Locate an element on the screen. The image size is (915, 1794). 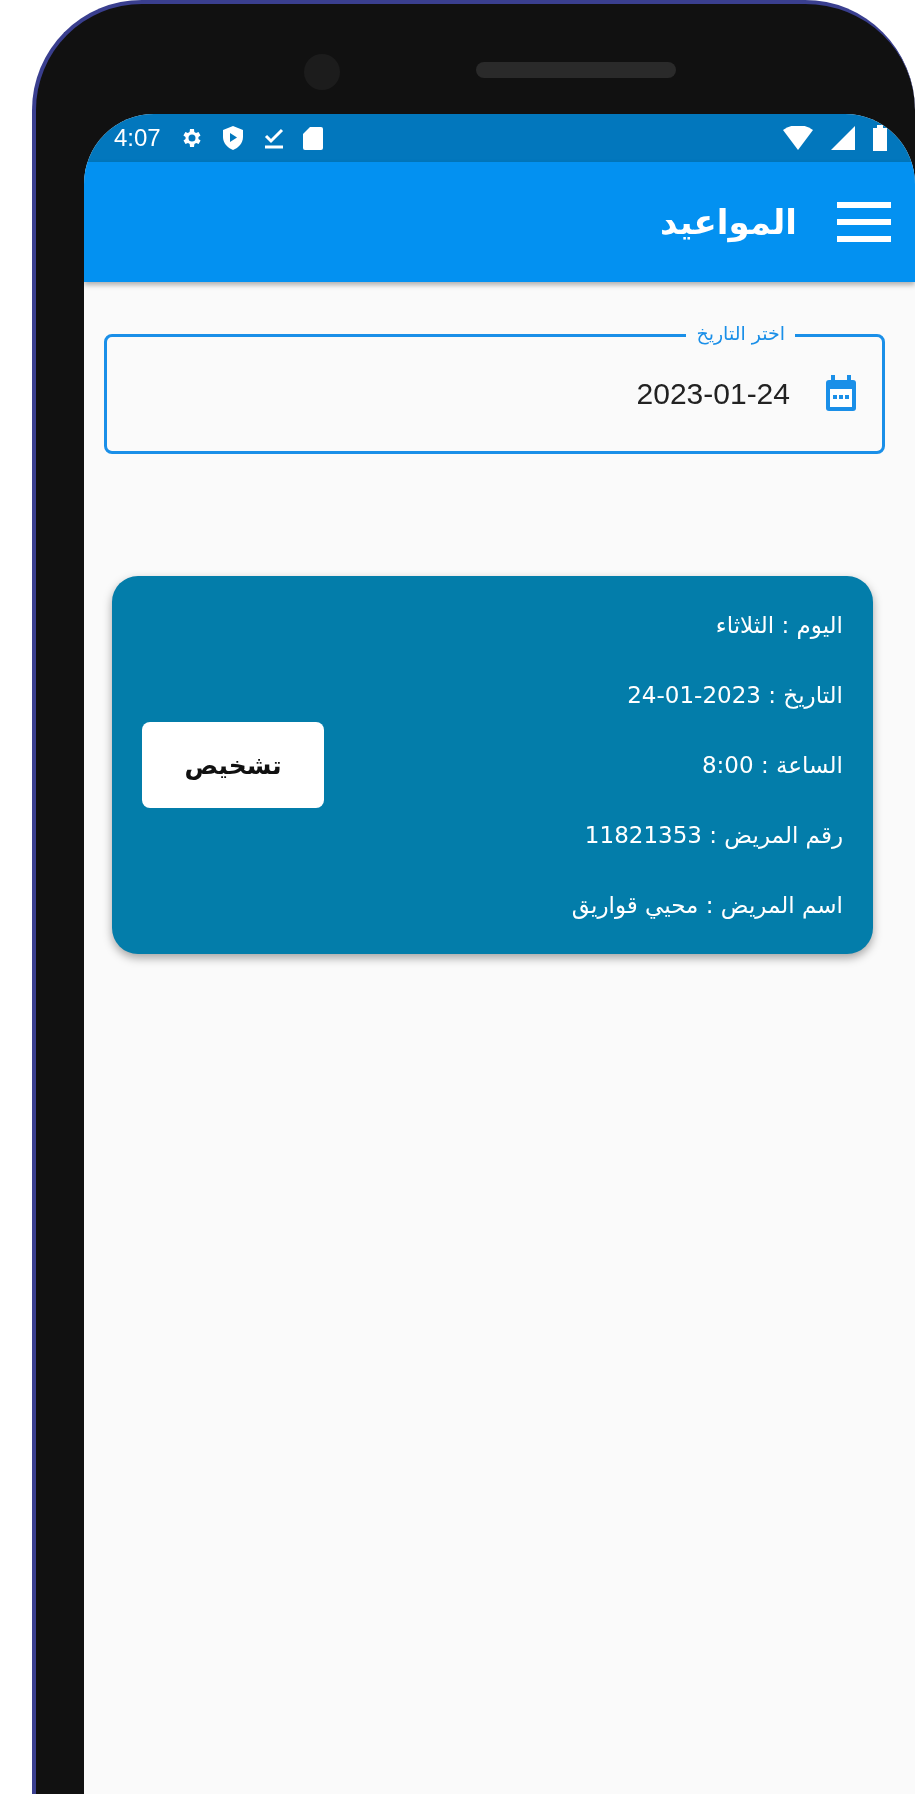
shield-icon is located at coordinates (232, 138).